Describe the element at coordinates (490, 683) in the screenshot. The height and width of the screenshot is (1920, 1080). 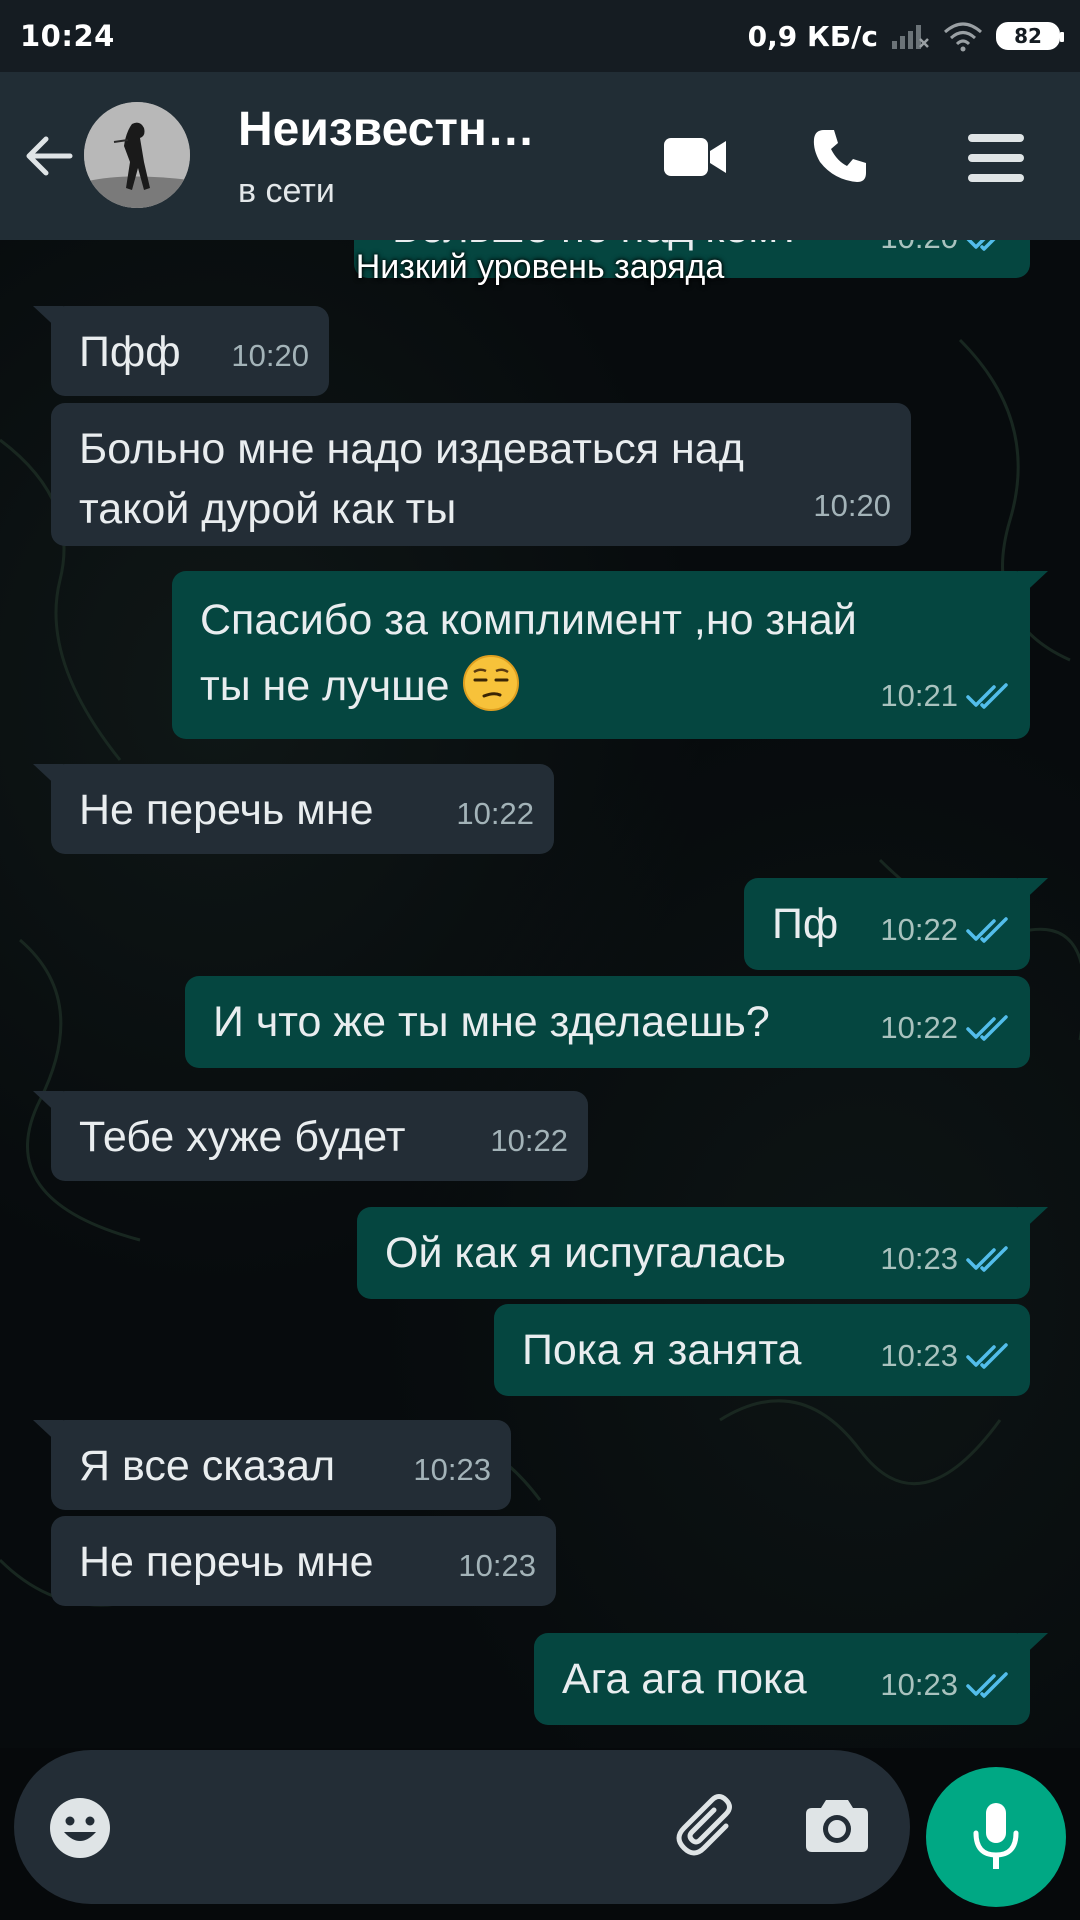
I see `unamused-face-emoji-icon` at that location.